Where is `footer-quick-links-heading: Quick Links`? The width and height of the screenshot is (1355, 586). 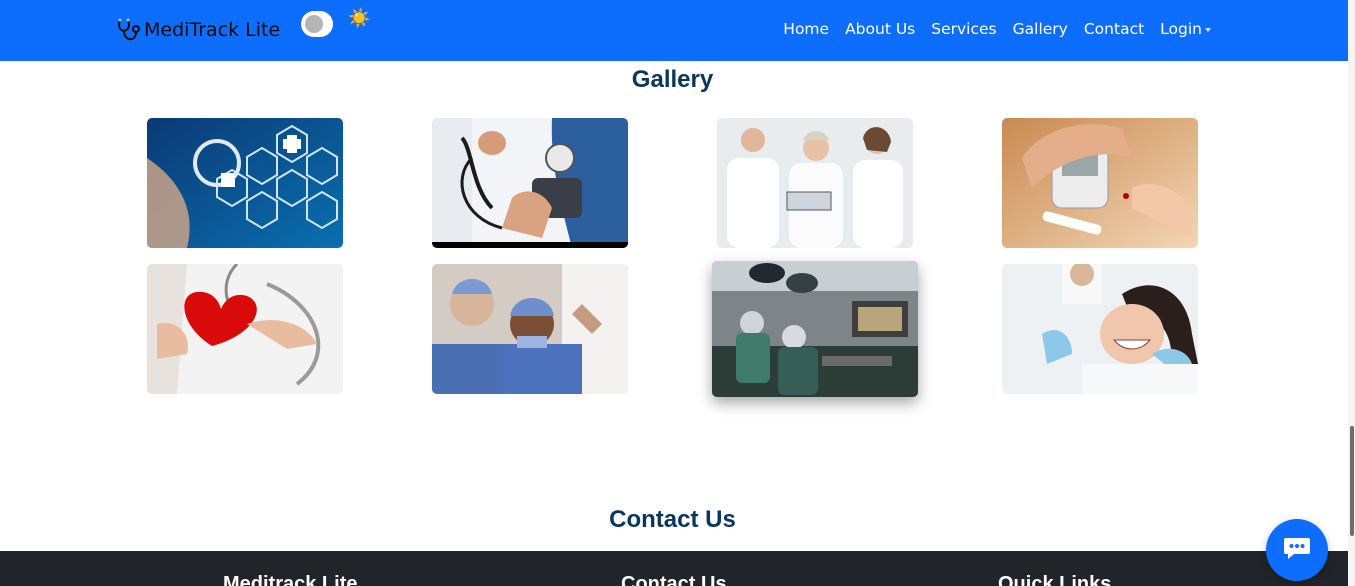
footer-quick-links-heading: Quick Links is located at coordinates (1055, 579).